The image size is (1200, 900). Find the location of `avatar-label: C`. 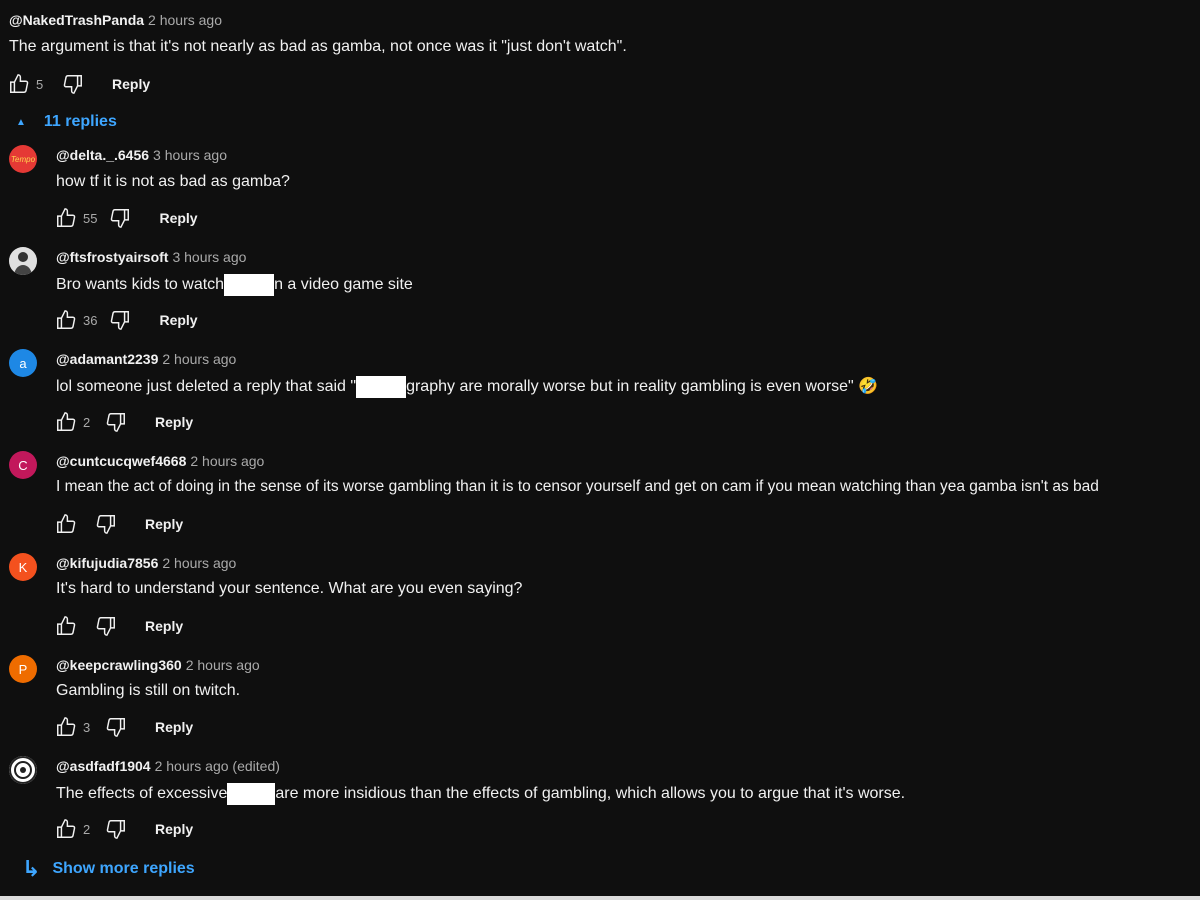

avatar-label: C is located at coordinates (23, 465).